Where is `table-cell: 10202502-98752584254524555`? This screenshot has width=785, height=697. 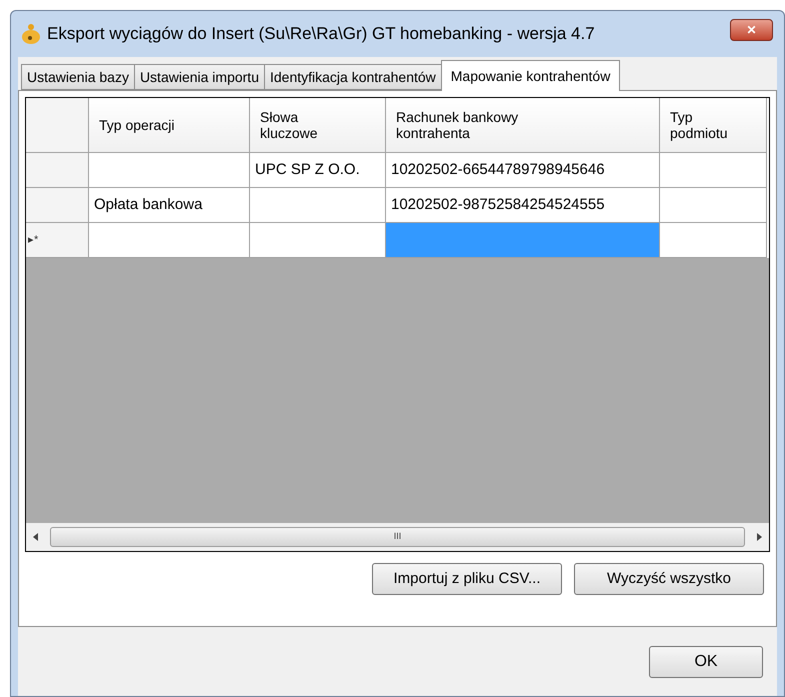
table-cell: 10202502-98752584254524555 is located at coordinates (523, 205).